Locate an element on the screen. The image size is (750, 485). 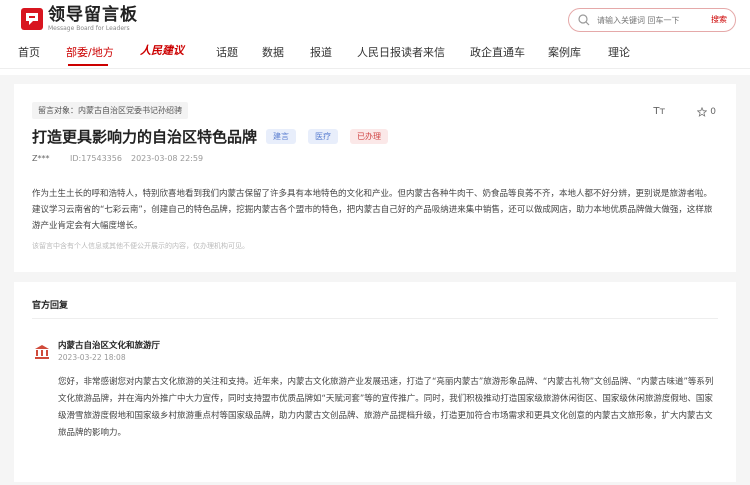
reply-department: 内蒙古自治区文化和旅游厅 is located at coordinates (109, 346).